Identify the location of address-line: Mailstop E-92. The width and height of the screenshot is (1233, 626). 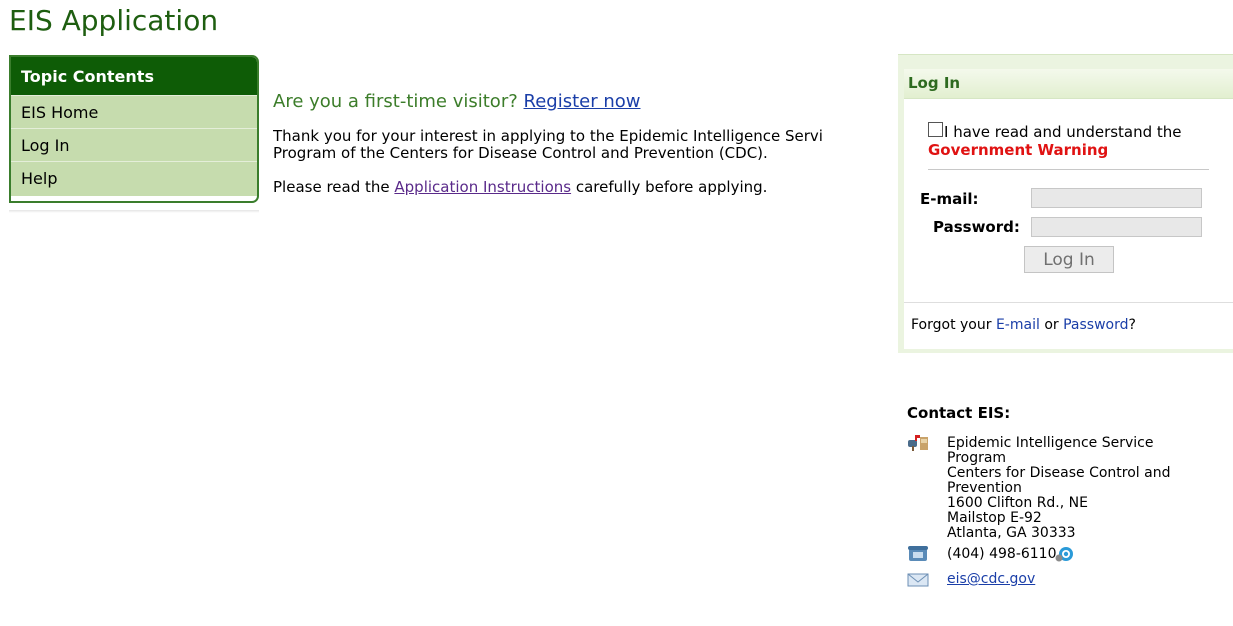
(994, 518).